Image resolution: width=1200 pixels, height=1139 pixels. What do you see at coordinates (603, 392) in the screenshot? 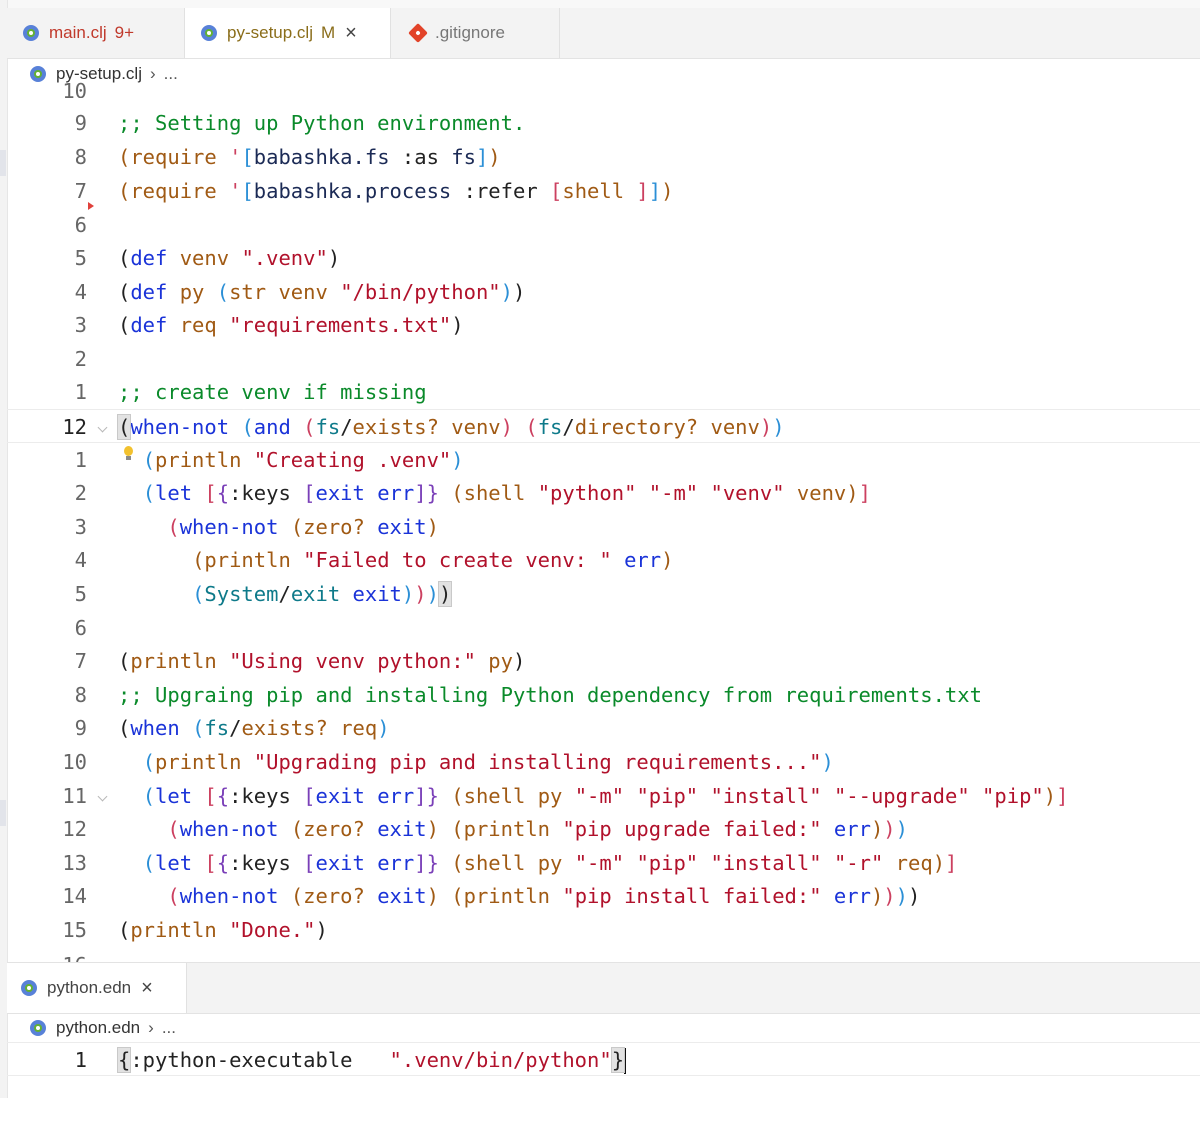
I see `code-line: 1 ;; create venv if missing` at bounding box center [603, 392].